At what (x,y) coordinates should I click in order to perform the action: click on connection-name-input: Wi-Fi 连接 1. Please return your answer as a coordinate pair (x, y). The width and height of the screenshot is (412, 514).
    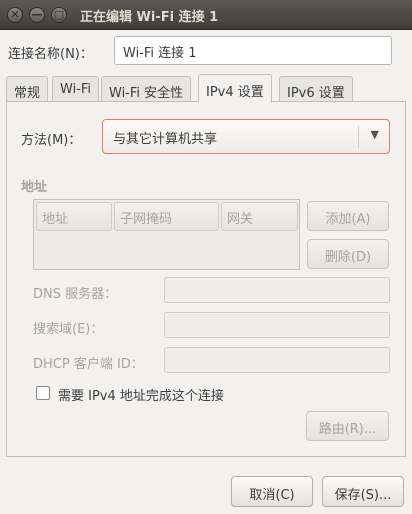
    Looking at the image, I should click on (253, 50).